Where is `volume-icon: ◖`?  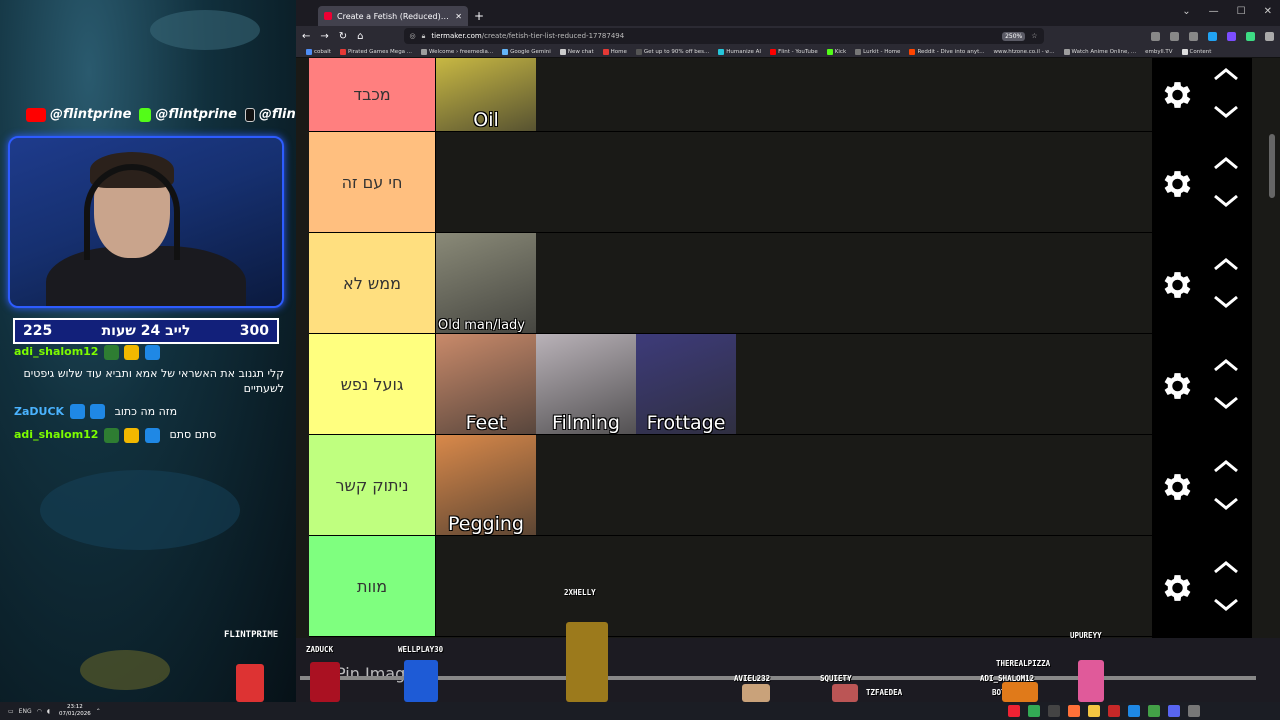
volume-icon: ◖ is located at coordinates (48, 711).